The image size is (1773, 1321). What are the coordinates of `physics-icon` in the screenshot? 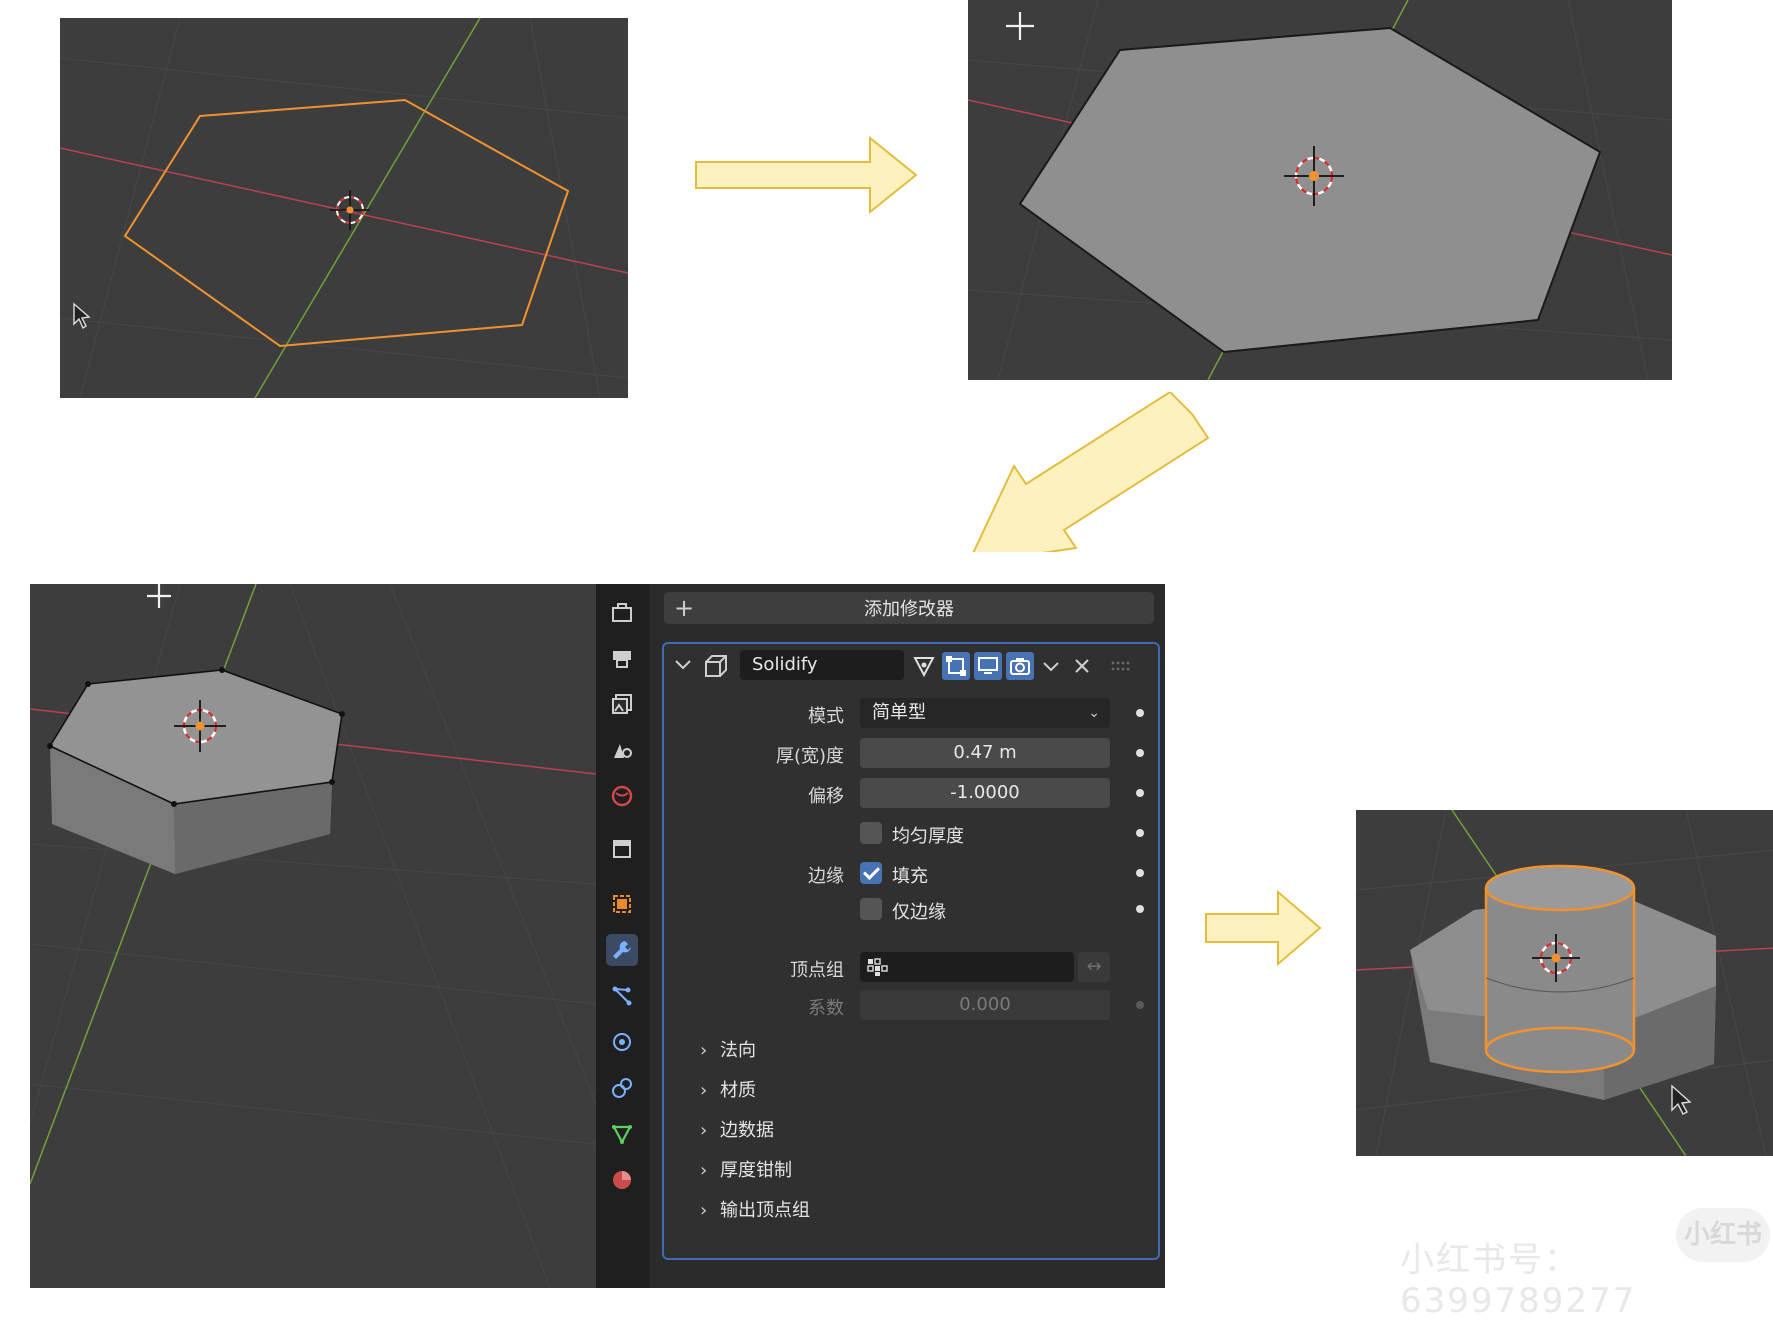 It's located at (622, 1042).